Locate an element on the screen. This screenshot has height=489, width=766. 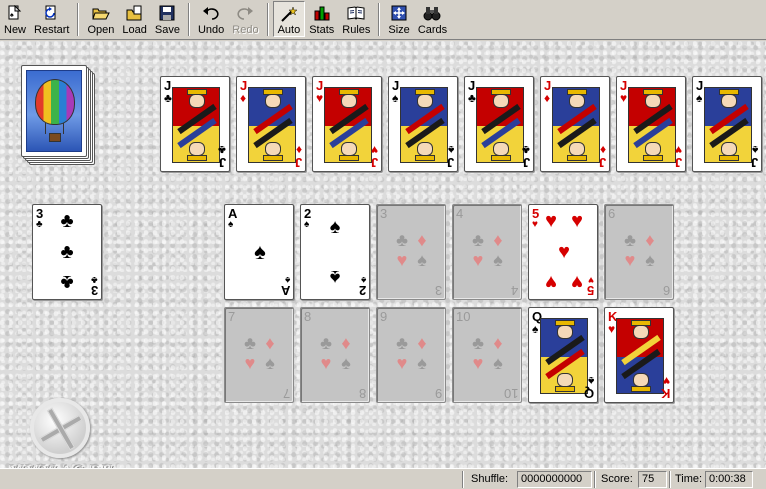
load-button-label: Load is located at coordinates (134, 30).